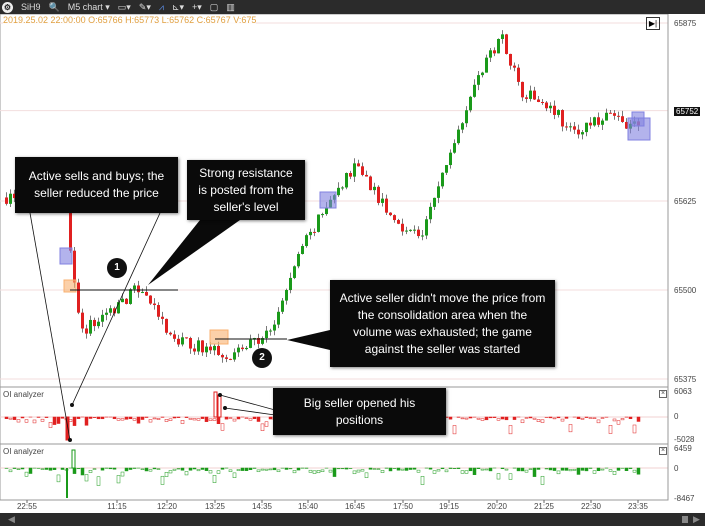 This screenshot has height=526, width=705. What do you see at coordinates (70, 440) in the screenshot?
I see `arrow-head` at bounding box center [70, 440].